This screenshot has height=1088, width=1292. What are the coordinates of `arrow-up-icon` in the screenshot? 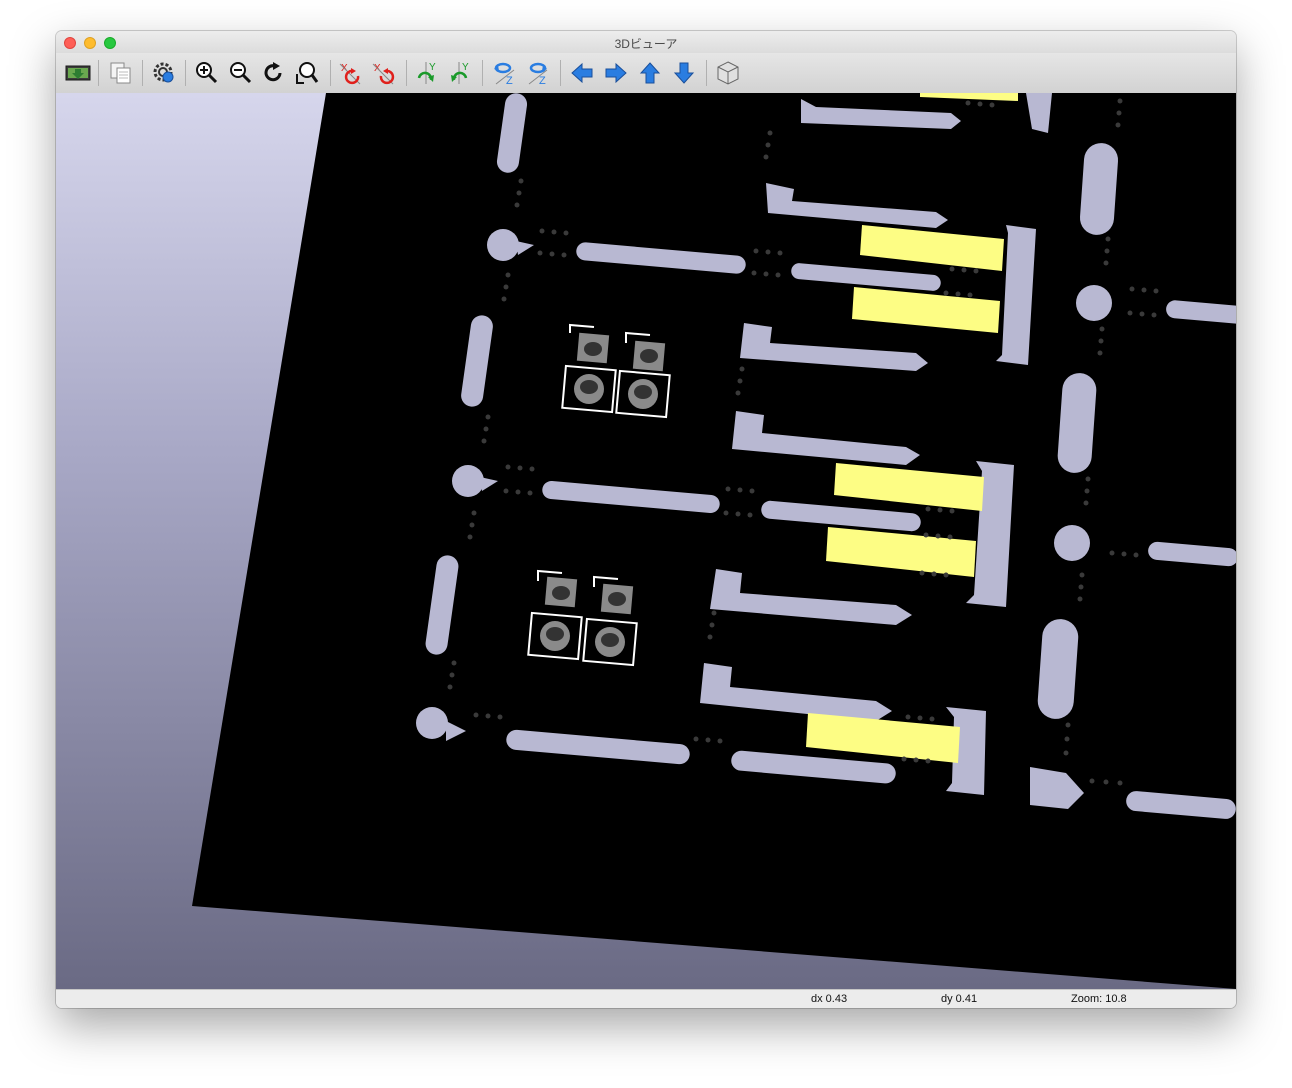 It's located at (650, 73).